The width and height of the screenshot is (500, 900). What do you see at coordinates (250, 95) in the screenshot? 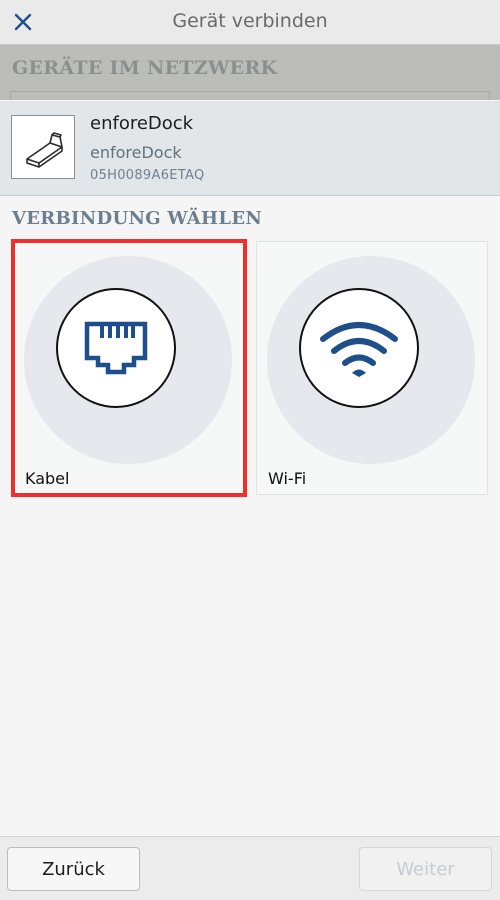
I see `section-divider` at bounding box center [250, 95].